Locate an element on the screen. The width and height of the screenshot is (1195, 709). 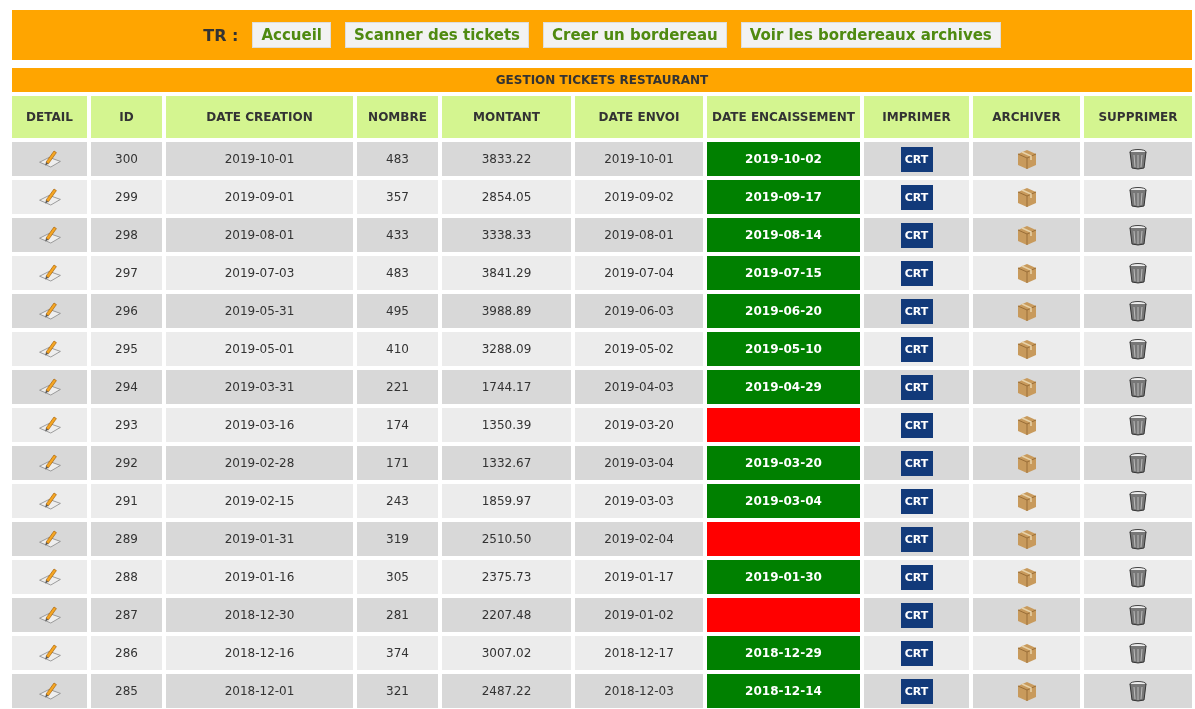
table-cell: 287 is located at coordinates (126, 615).